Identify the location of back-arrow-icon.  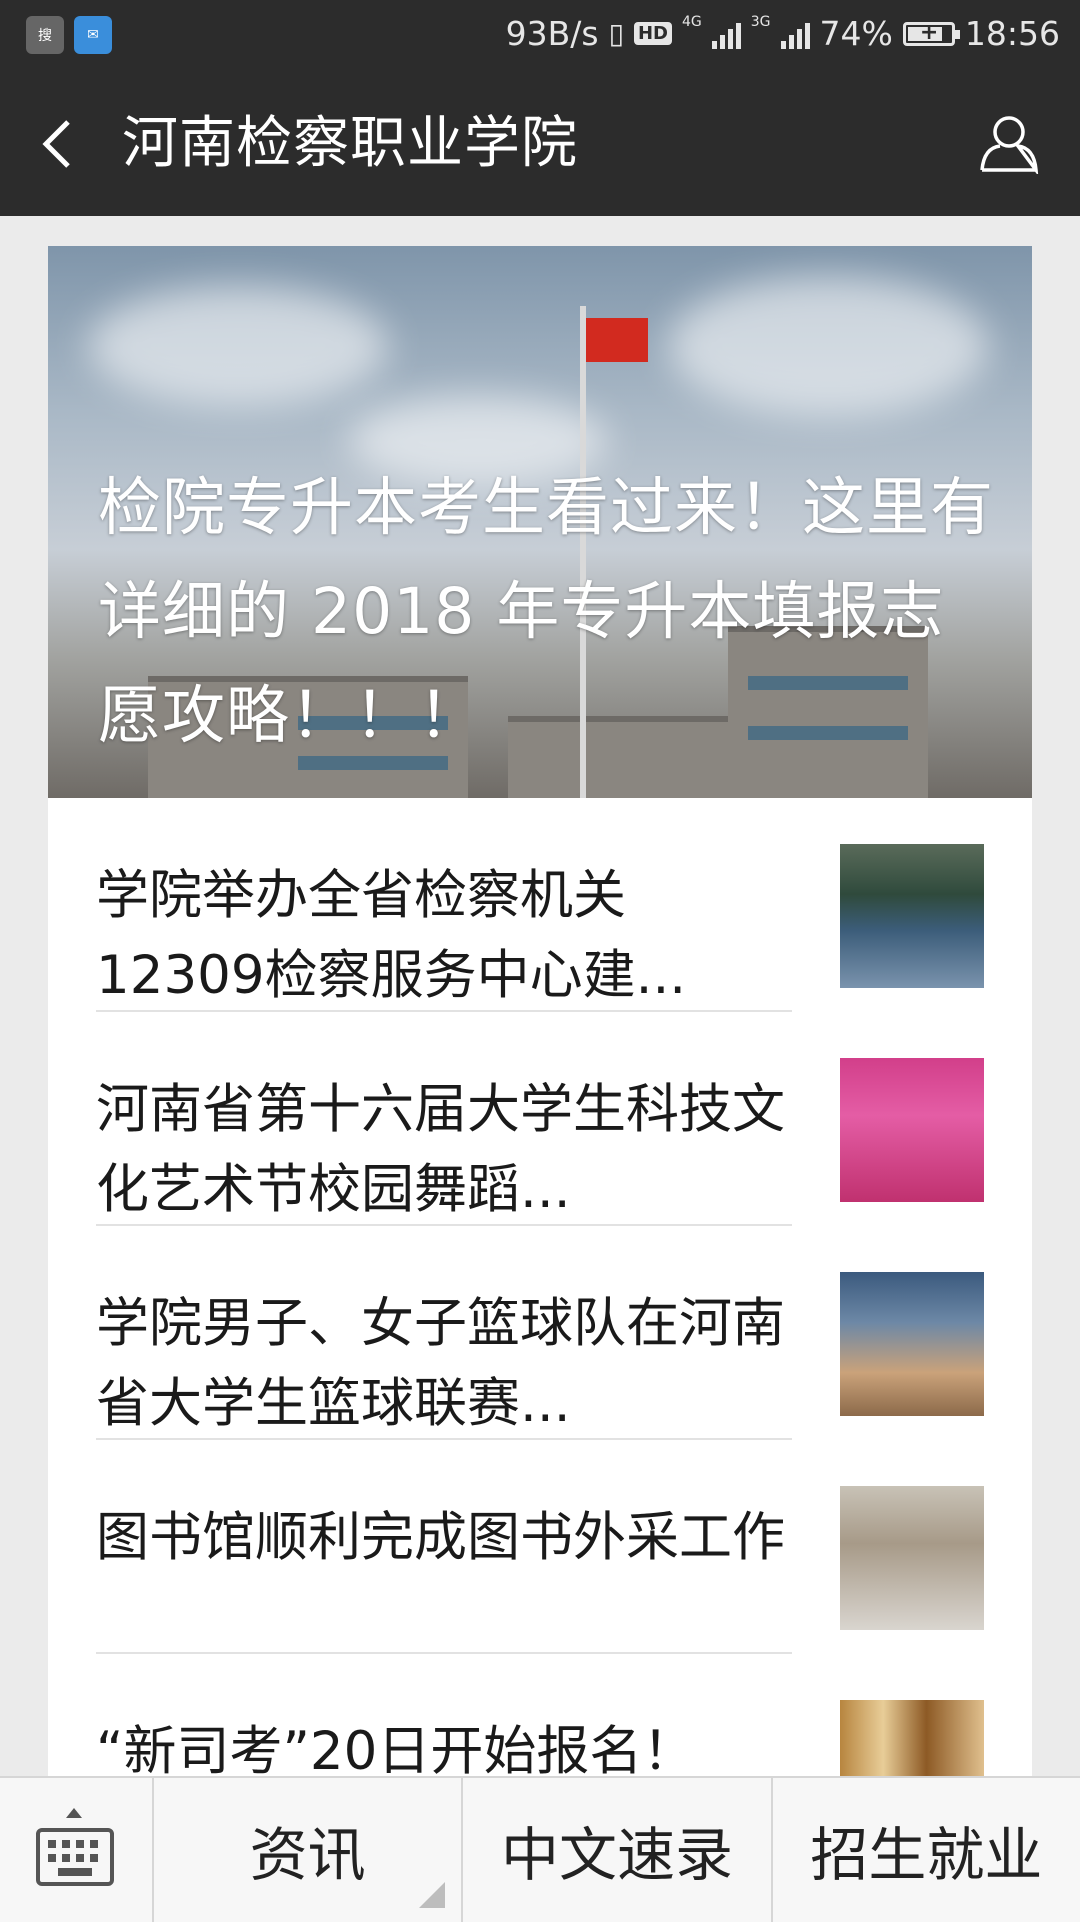
(58, 144).